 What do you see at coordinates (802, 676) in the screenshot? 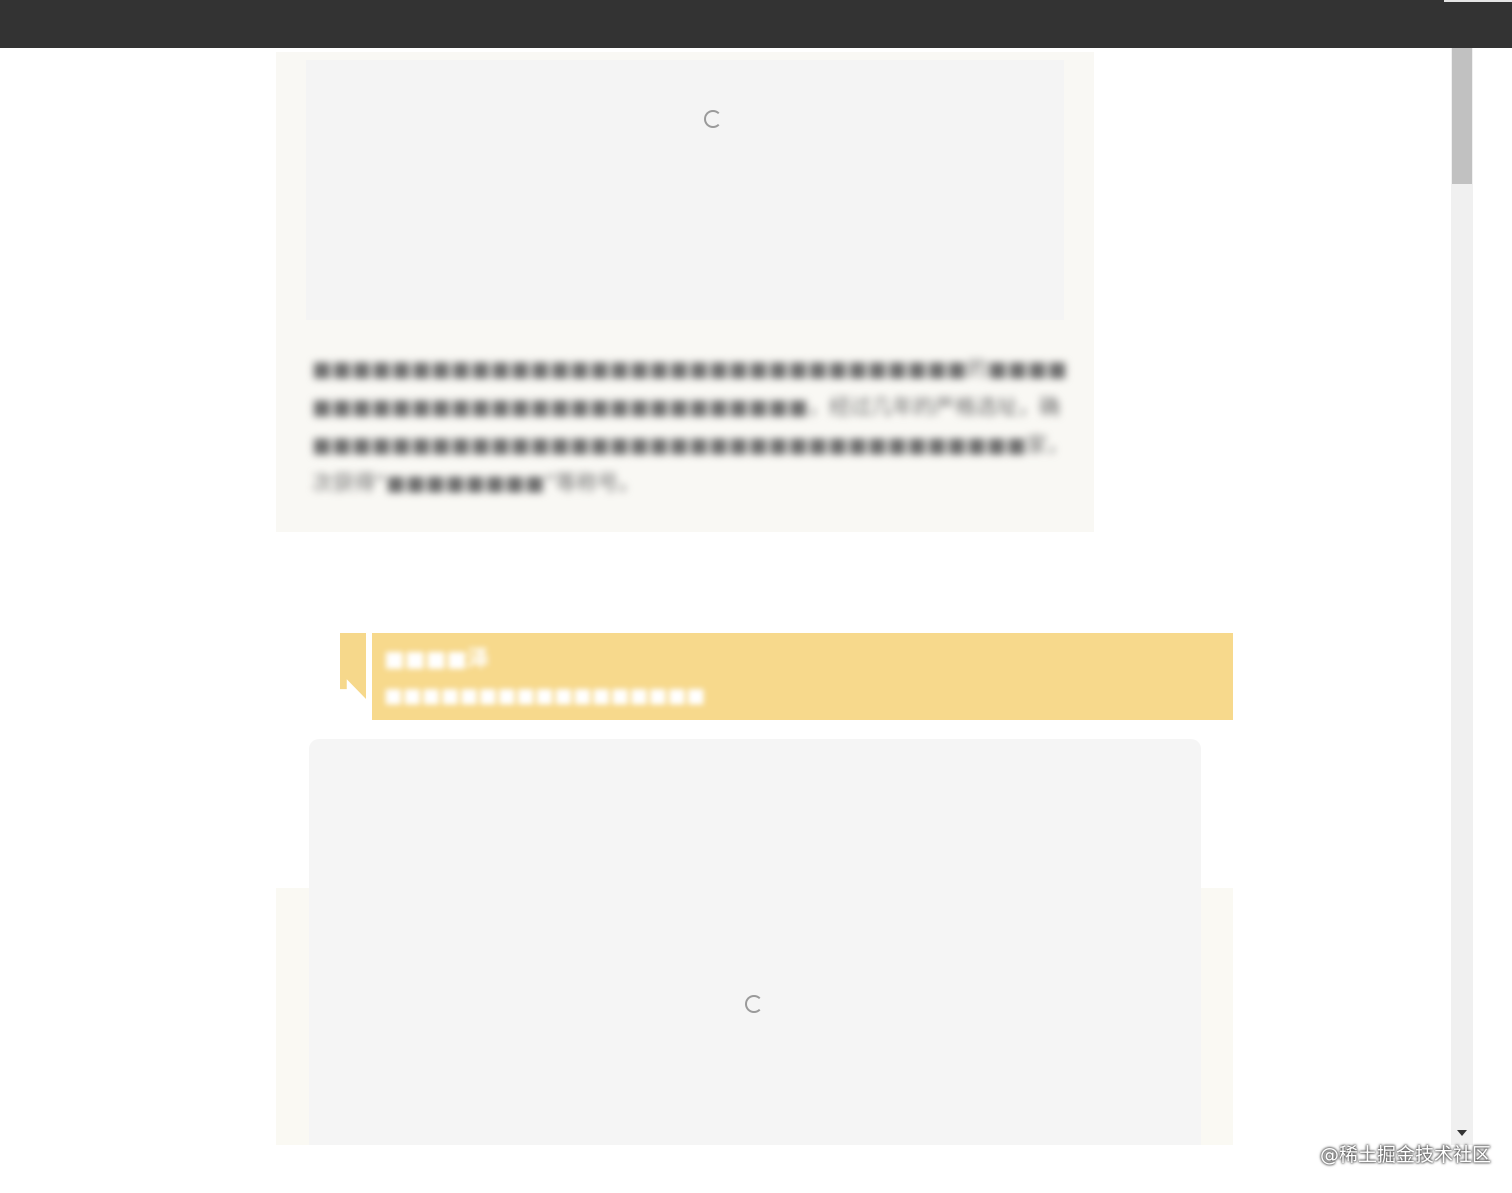
I see `section-banner: ■■■■泽 ■■■■■■■■■■■■■■■■■` at bounding box center [802, 676].